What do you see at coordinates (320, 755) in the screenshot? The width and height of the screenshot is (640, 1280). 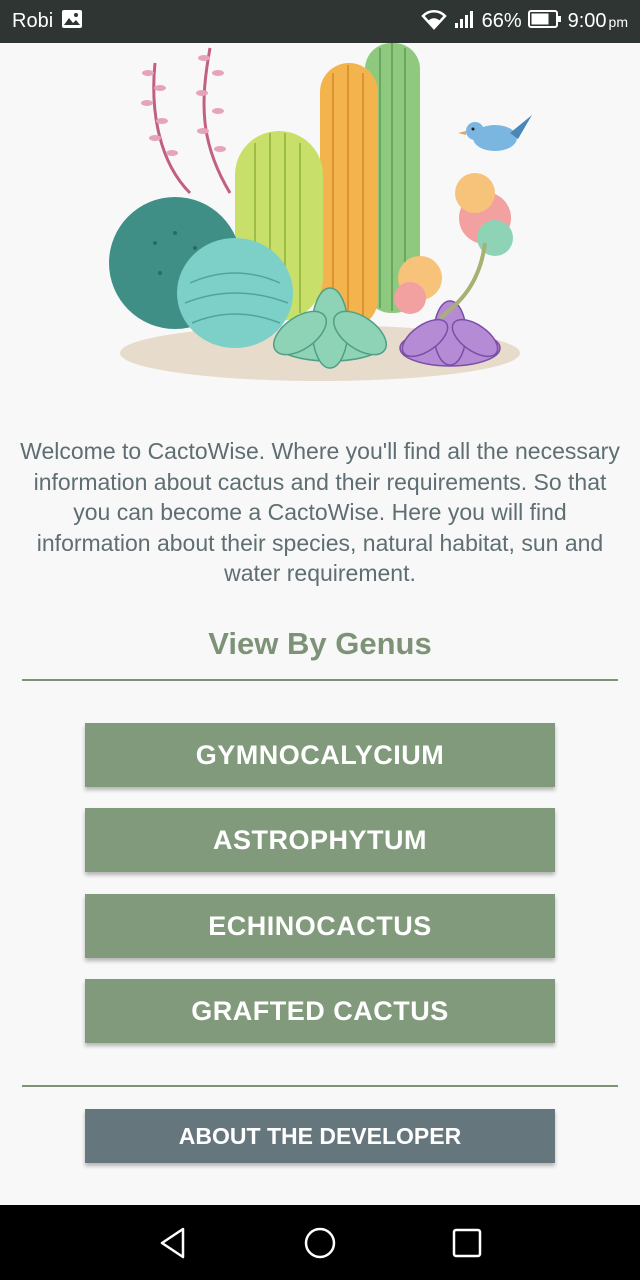 I see `gymnocalycium-button: GYMNOCALYCIUM` at bounding box center [320, 755].